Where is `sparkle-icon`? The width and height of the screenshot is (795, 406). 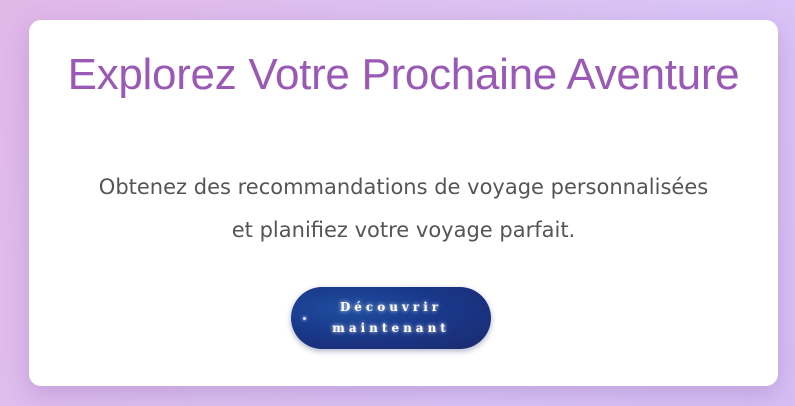
sparkle-icon is located at coordinates (304, 318).